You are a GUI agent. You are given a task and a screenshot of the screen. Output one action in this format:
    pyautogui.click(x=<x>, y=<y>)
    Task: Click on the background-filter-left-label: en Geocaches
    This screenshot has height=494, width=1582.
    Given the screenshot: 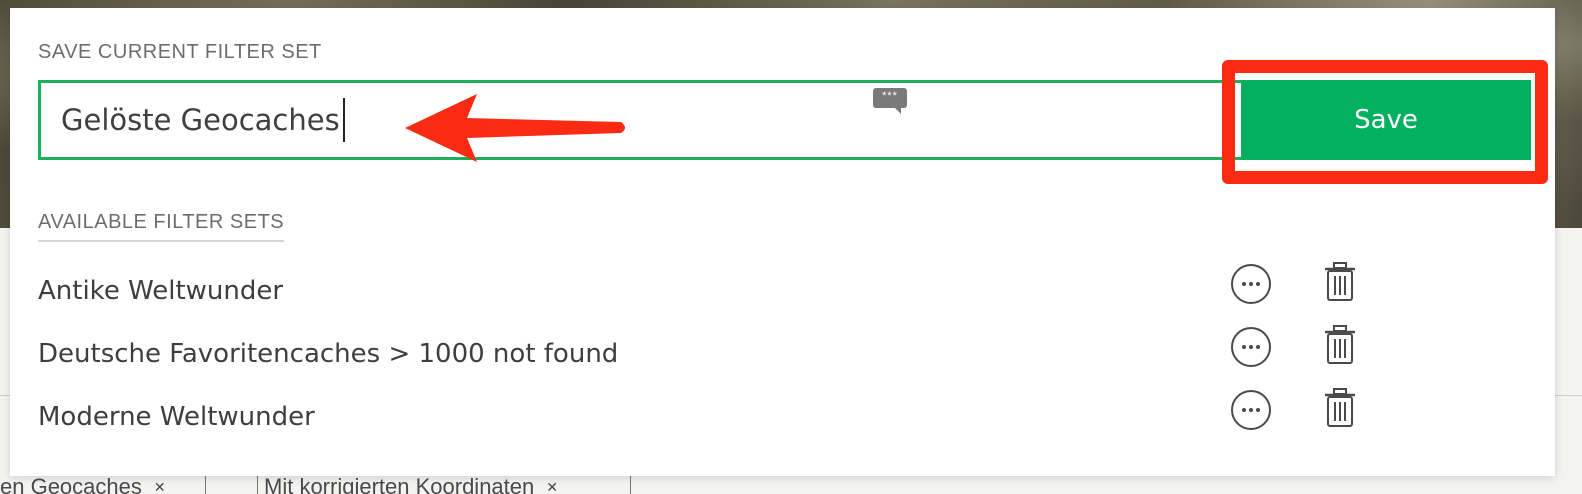 What is the action you would take?
    pyautogui.click(x=71, y=484)
    